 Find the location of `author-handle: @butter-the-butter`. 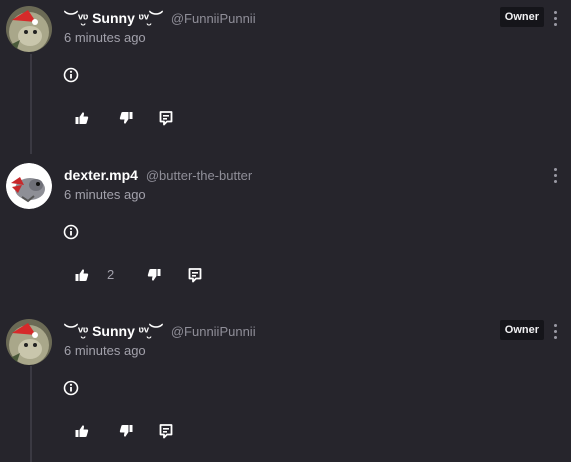

author-handle: @butter-the-butter is located at coordinates (199, 175).